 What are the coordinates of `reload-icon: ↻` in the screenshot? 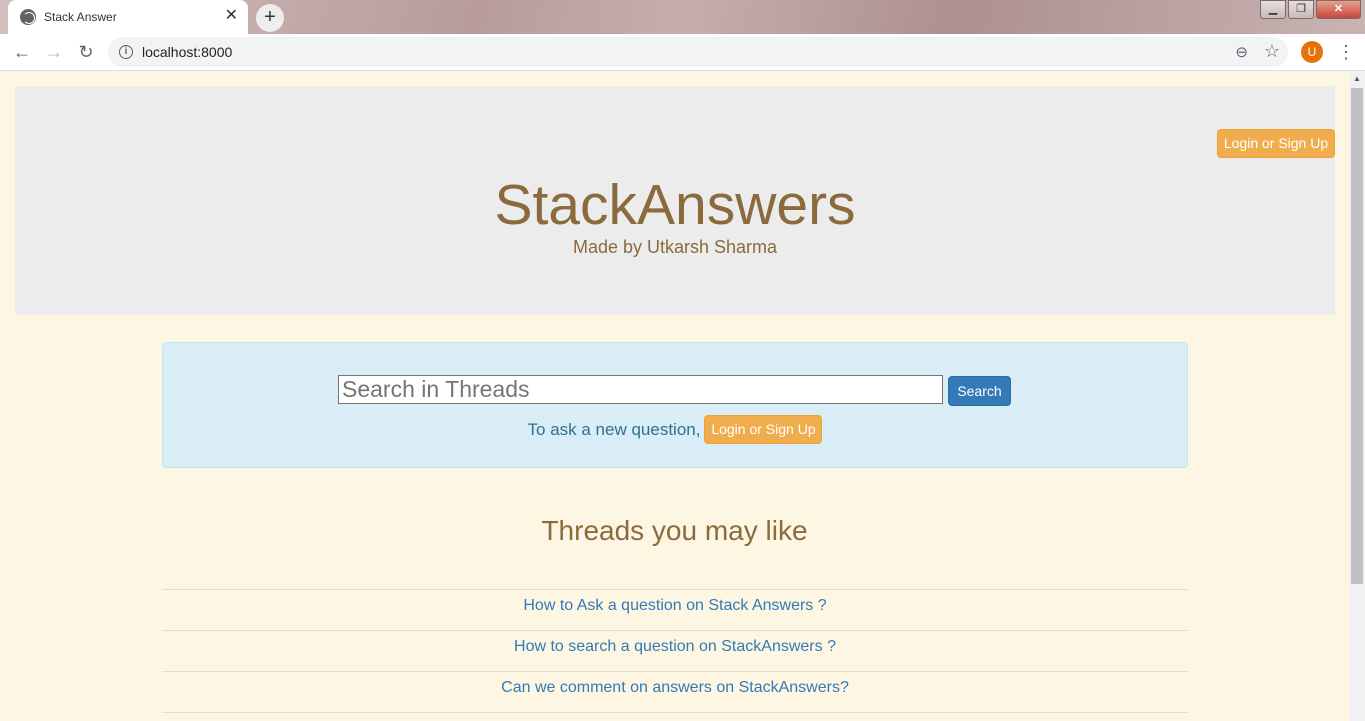 It's located at (86, 53).